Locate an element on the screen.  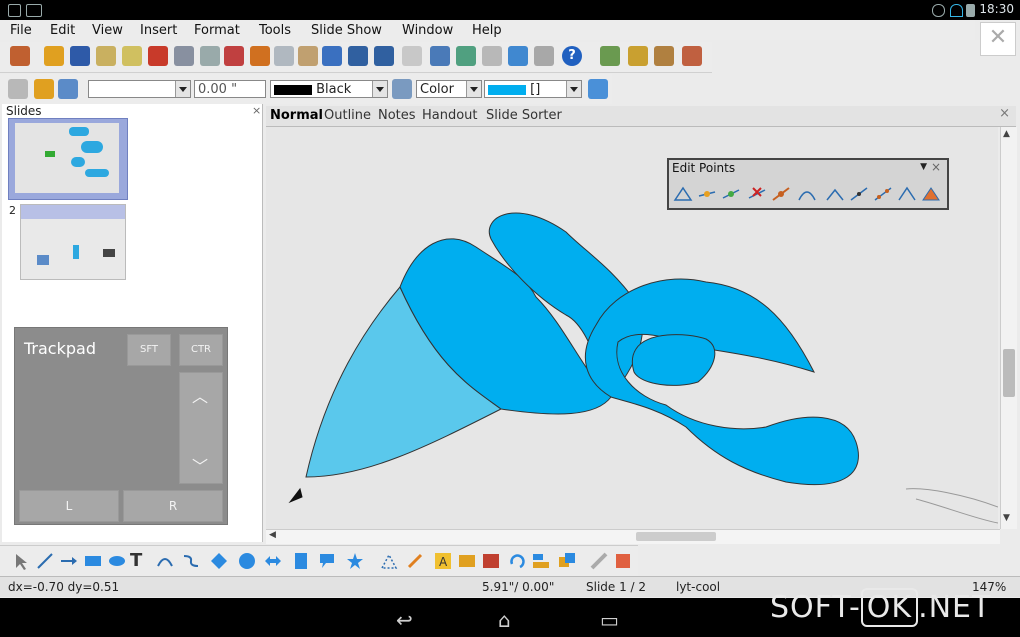
paste-icon is located at coordinates (308, 56).